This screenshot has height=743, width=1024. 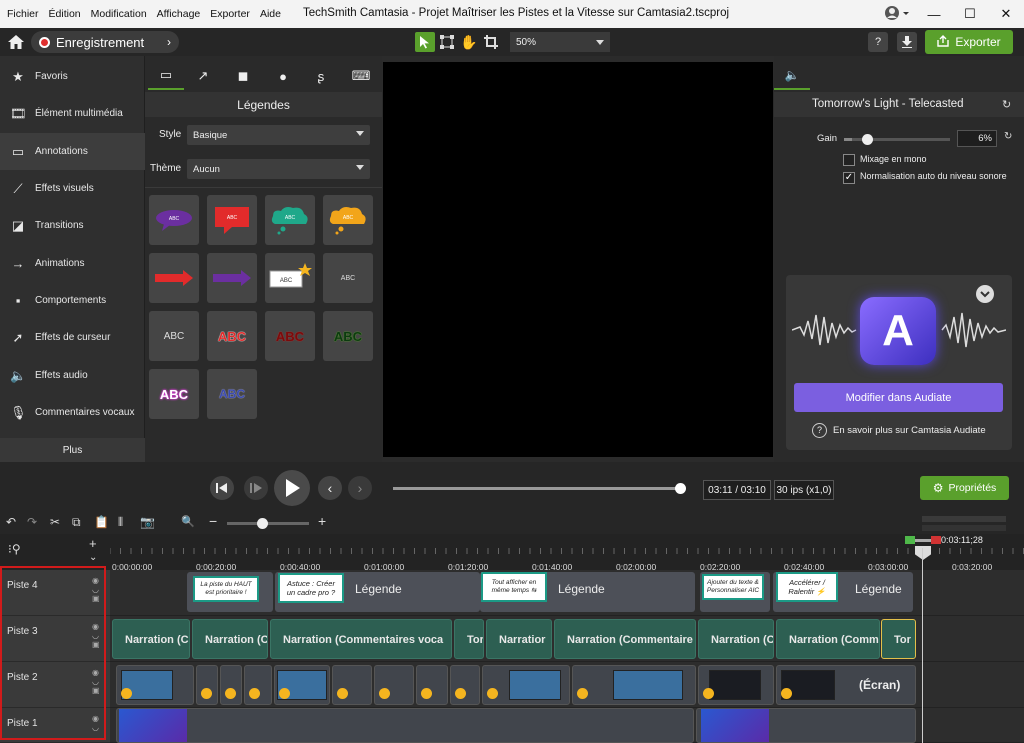 I want to click on close-icon: ✕, so click(x=1006, y=14).